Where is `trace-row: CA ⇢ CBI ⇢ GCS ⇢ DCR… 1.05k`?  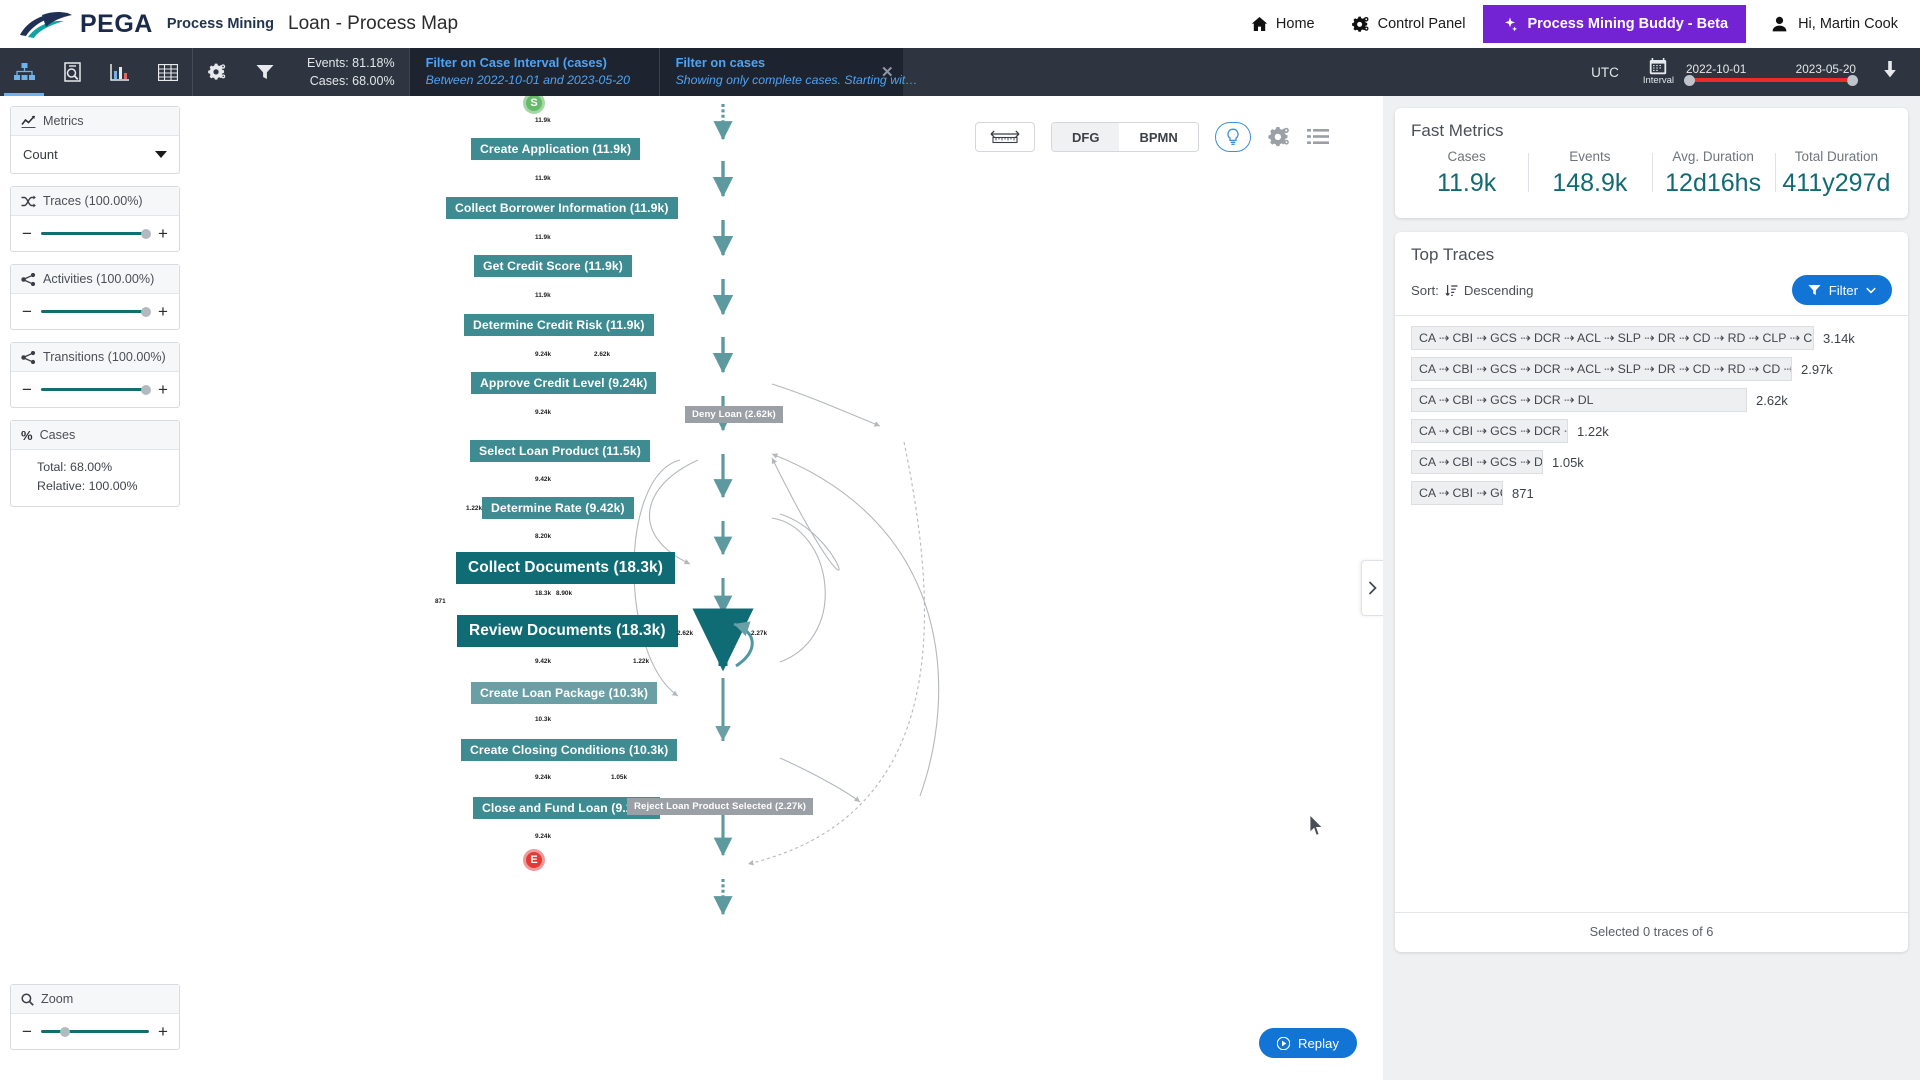
trace-row: CA ⇢ CBI ⇢ GCS ⇢ DCR… 1.05k is located at coordinates (1651, 462).